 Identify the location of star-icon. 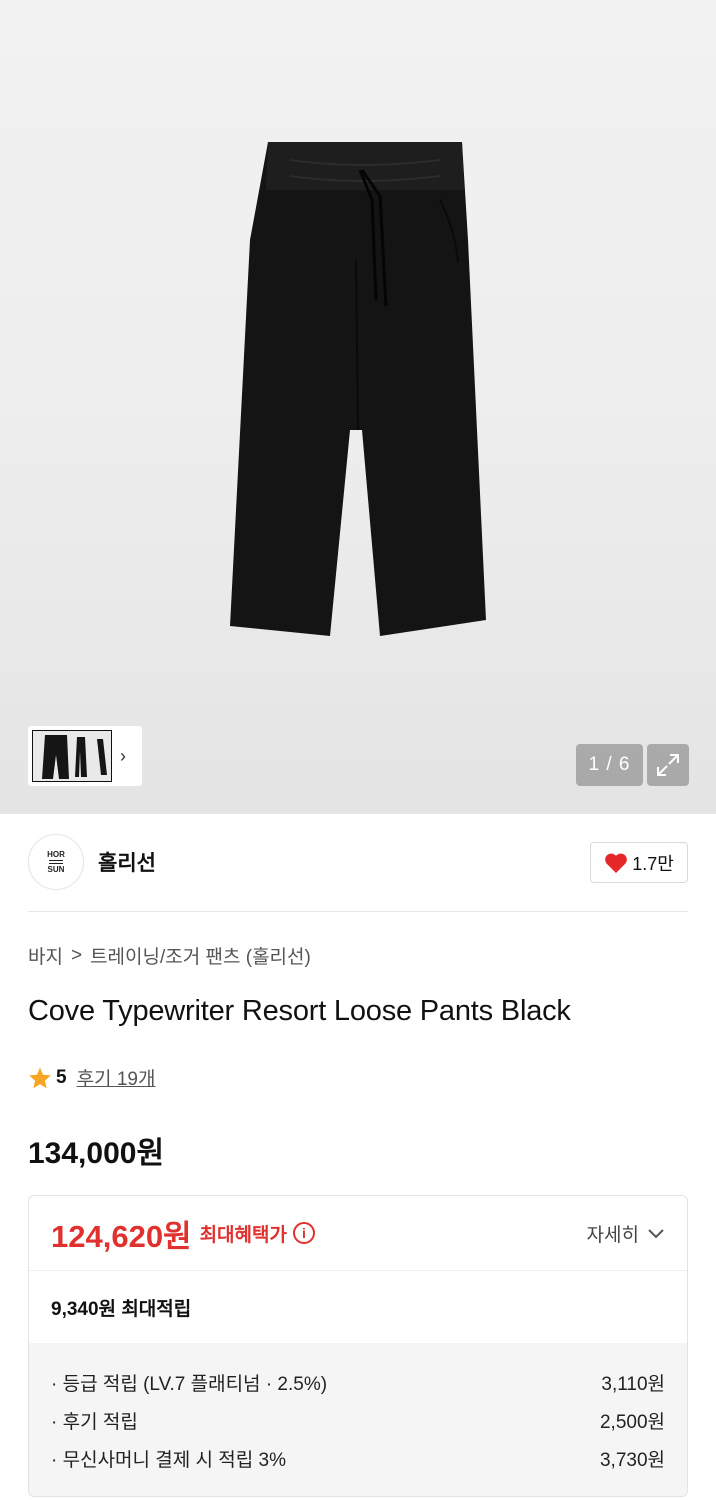
(40, 1077).